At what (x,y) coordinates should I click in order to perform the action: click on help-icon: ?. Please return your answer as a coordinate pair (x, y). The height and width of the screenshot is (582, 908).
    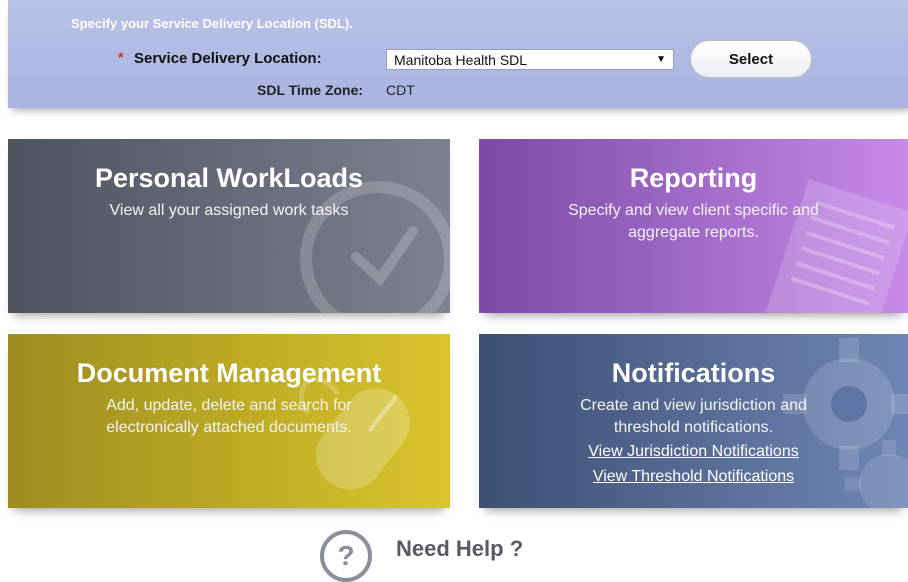
    Looking at the image, I should click on (346, 556).